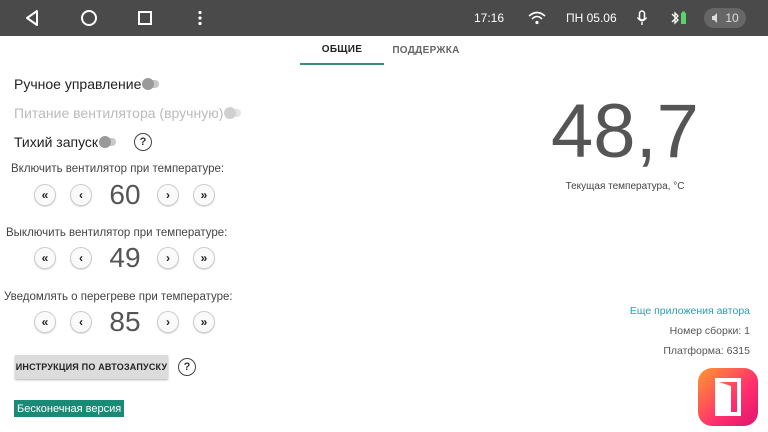 The image size is (768, 432). Describe the element at coordinates (200, 18) in the screenshot. I see `more-icon` at that location.